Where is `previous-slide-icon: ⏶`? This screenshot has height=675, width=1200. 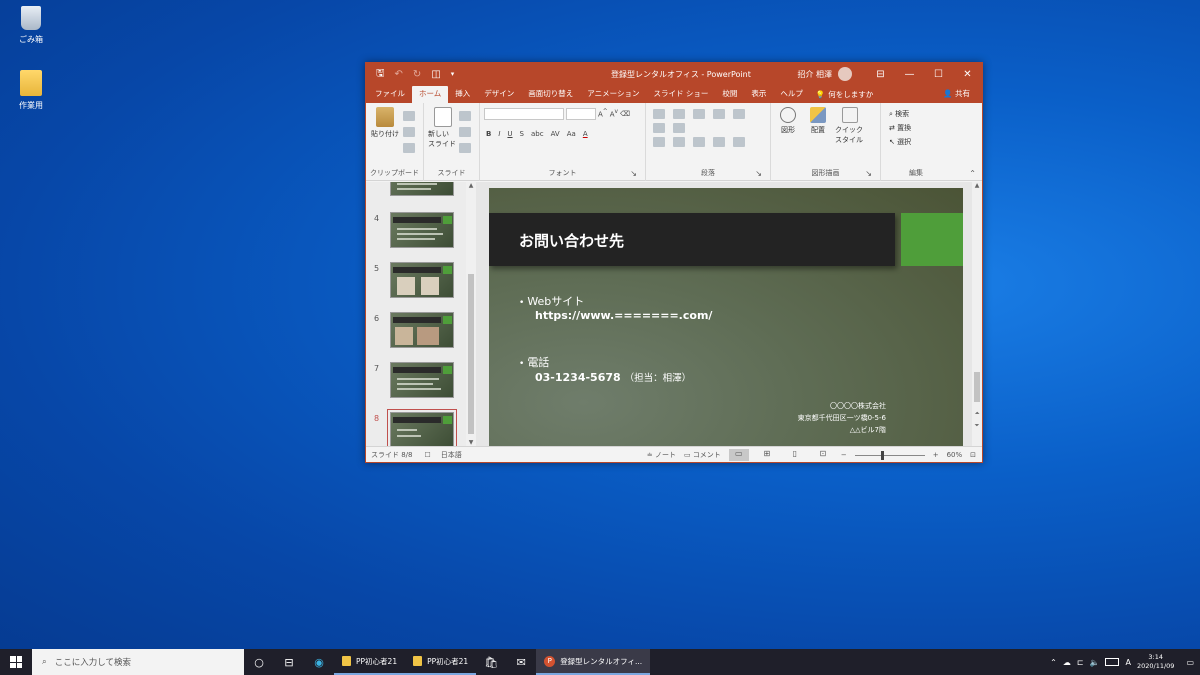 previous-slide-icon: ⏶ is located at coordinates (977, 414).